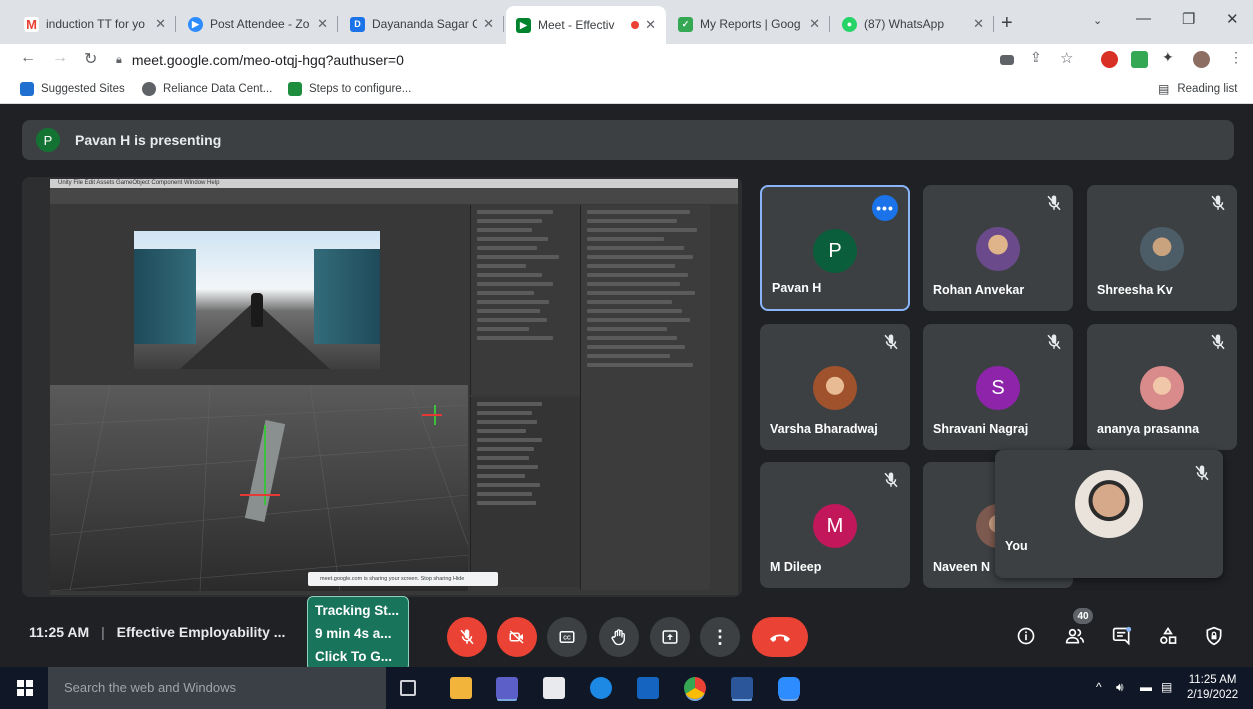 The image size is (1253, 709). What do you see at coordinates (27, 89) in the screenshot?
I see `bing-icon` at bounding box center [27, 89].